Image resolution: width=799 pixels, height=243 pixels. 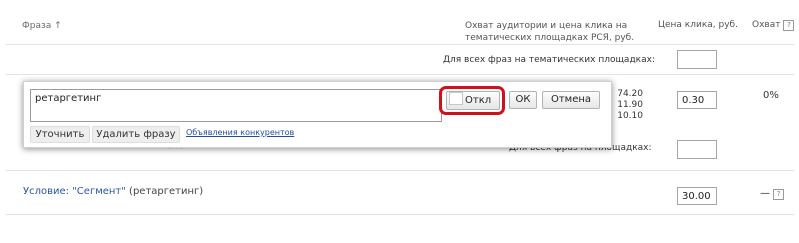 What do you see at coordinates (99, 191) in the screenshot?
I see `segment-link: "Сегмент"` at bounding box center [99, 191].